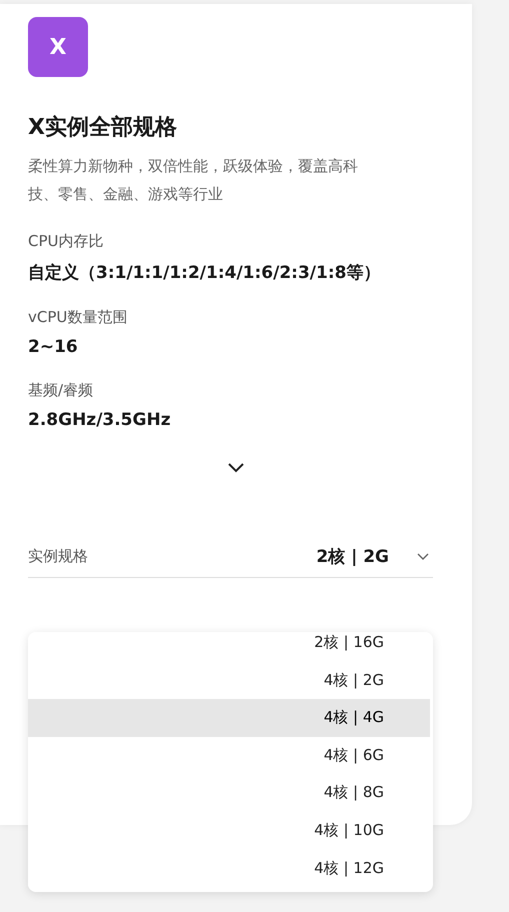 This screenshot has height=912, width=509. Describe the element at coordinates (423, 556) in the screenshot. I see `caret-icon` at that location.